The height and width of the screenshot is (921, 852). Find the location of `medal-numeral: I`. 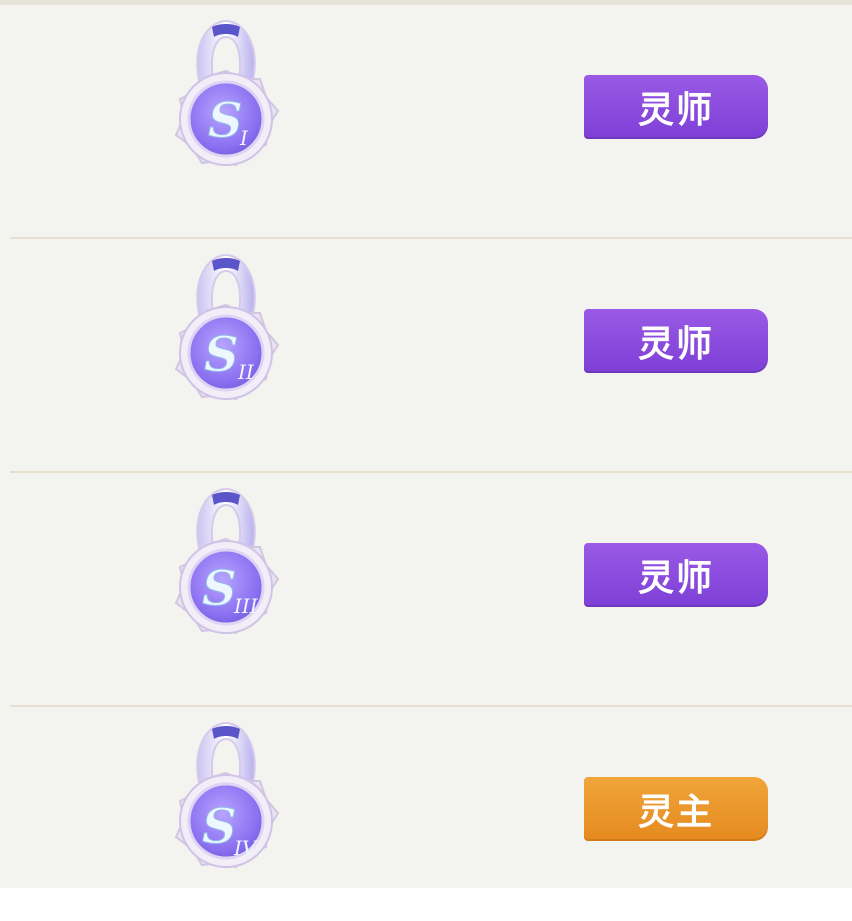

medal-numeral: I is located at coordinates (244, 138).